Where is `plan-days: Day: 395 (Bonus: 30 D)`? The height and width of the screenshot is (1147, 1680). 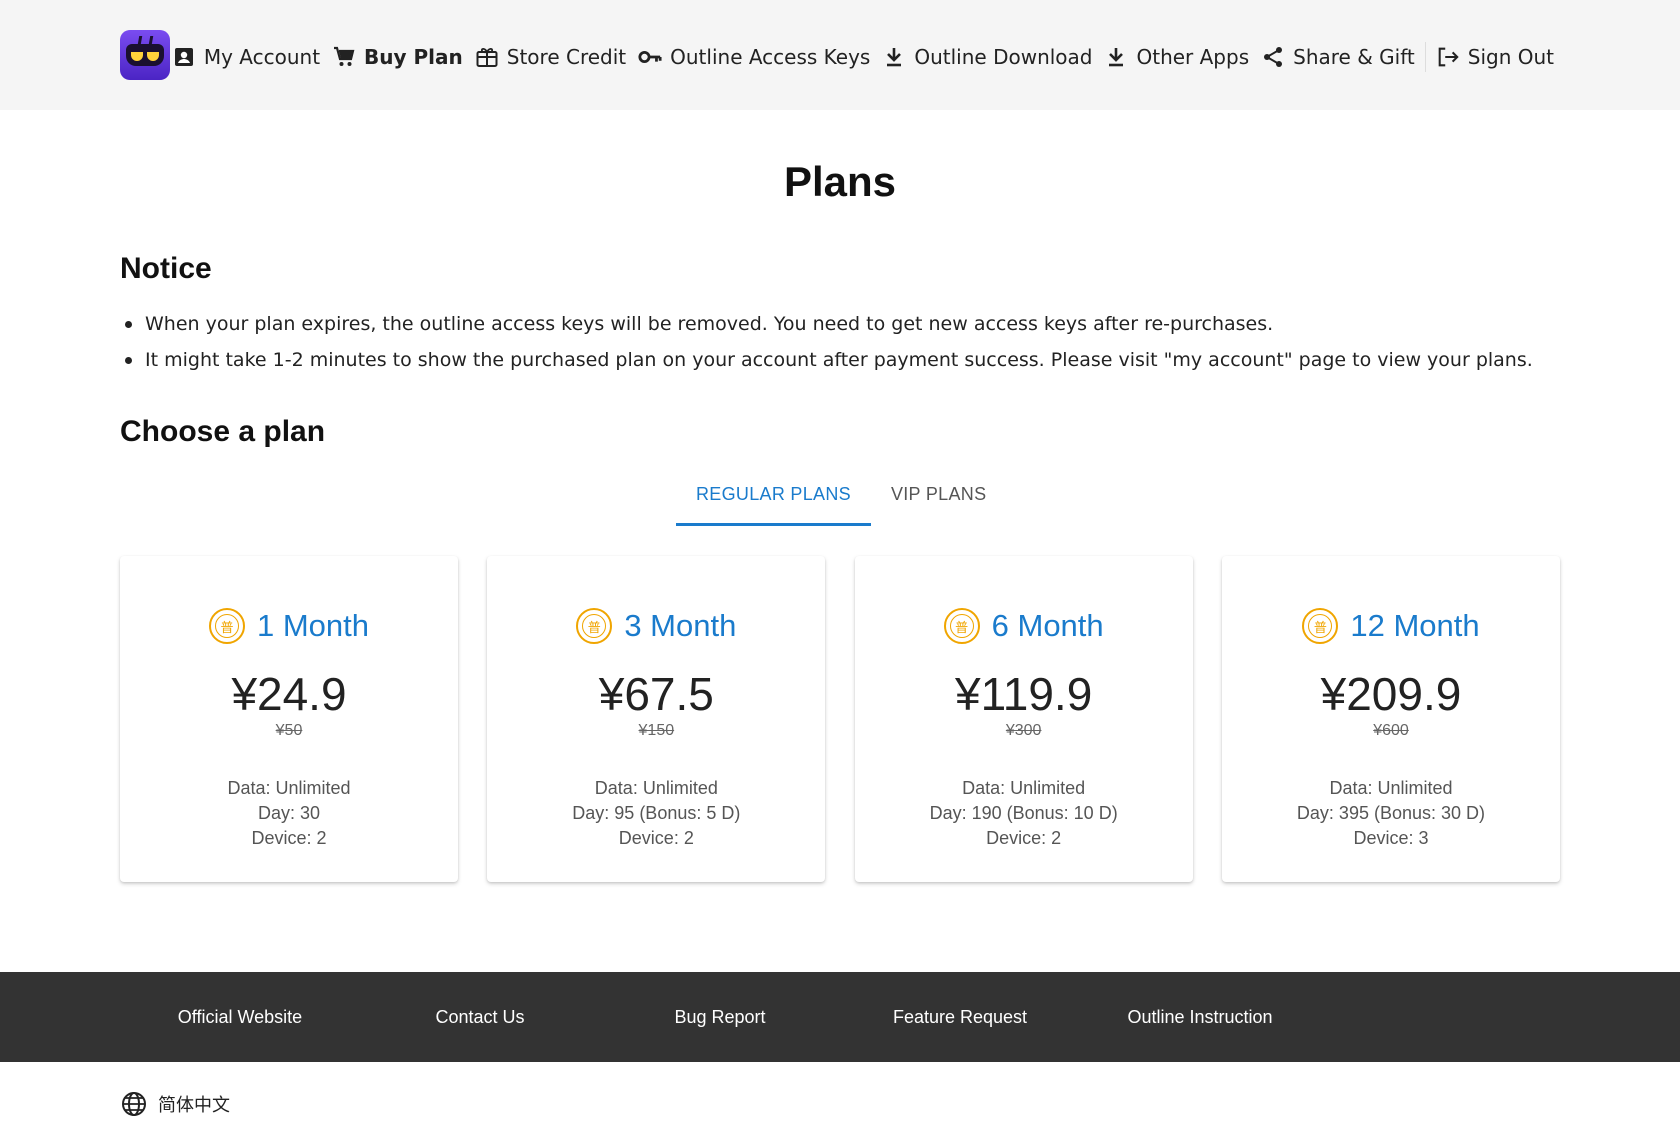 plan-days: Day: 395 (Bonus: 30 D) is located at coordinates (1391, 813).